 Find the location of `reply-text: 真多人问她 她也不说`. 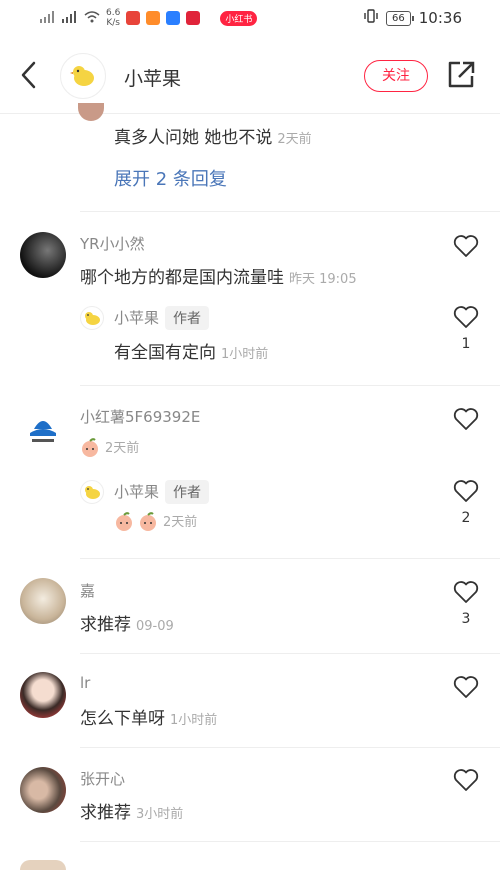

reply-text: 真多人问她 她也不说 is located at coordinates (193, 138).